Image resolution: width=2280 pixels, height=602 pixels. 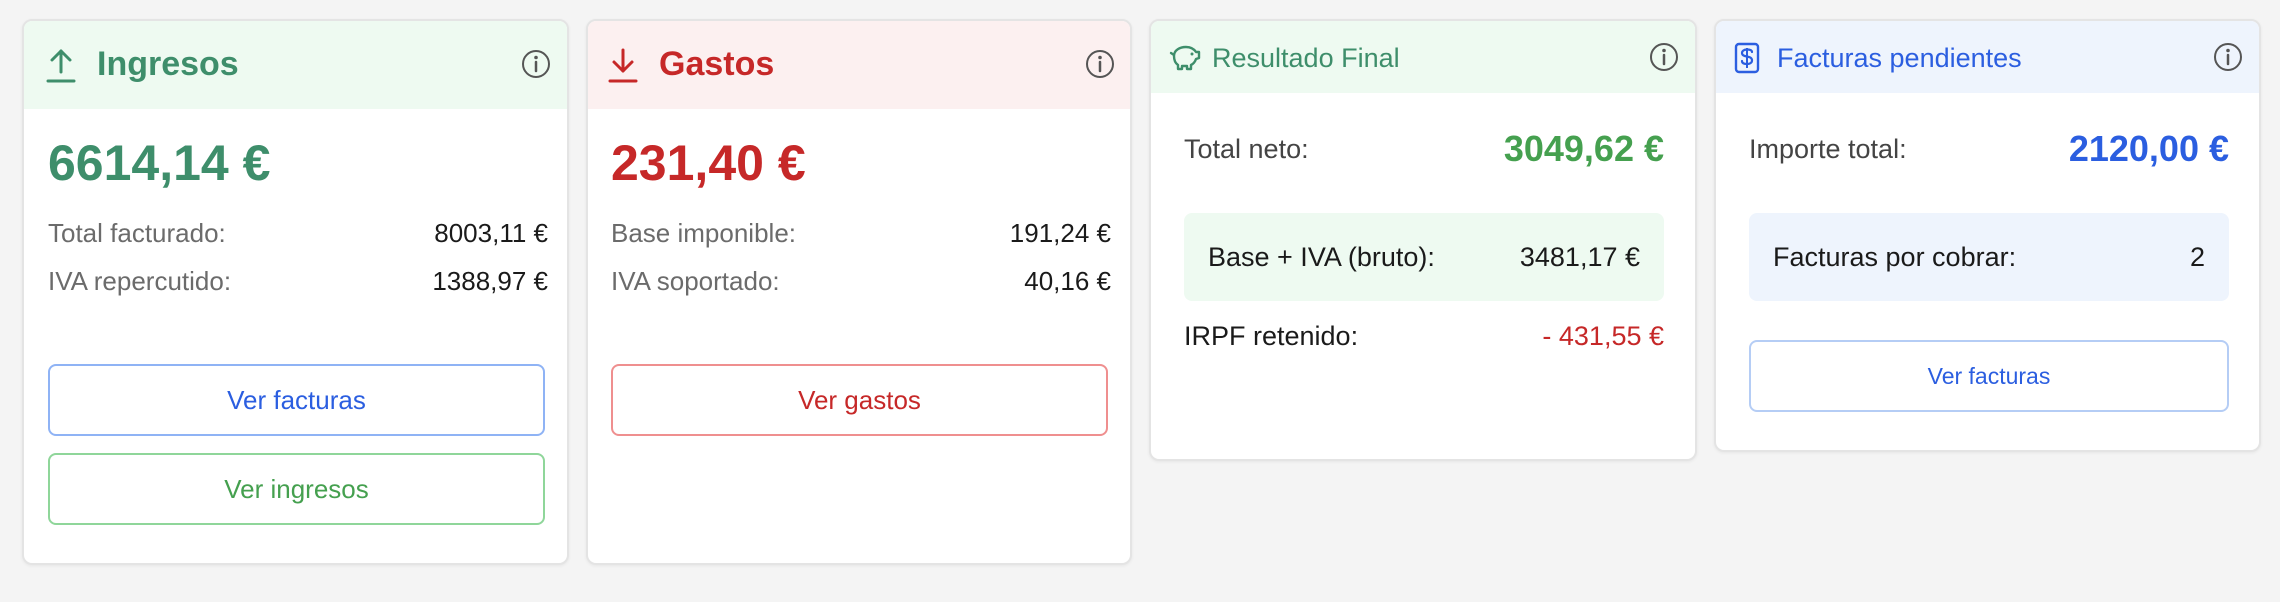 What do you see at coordinates (1271, 336) in the screenshot?
I see `irpf-label: IRPF retenido:` at bounding box center [1271, 336].